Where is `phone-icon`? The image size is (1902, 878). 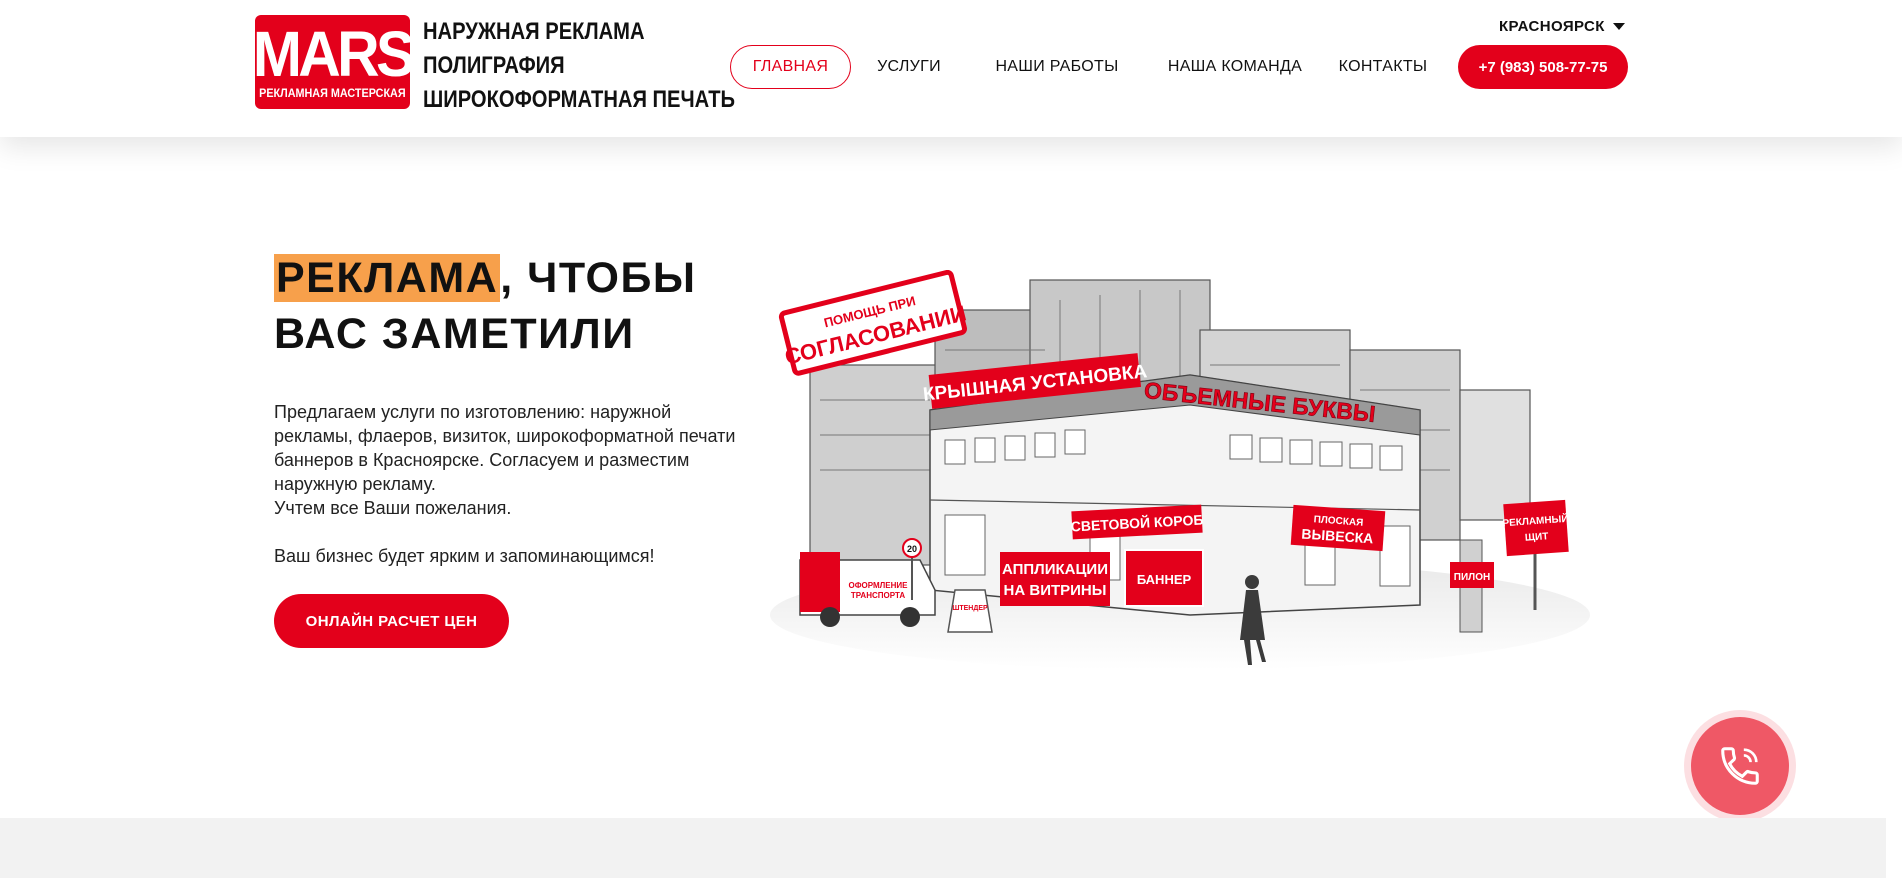
phone-icon is located at coordinates (1740, 766).